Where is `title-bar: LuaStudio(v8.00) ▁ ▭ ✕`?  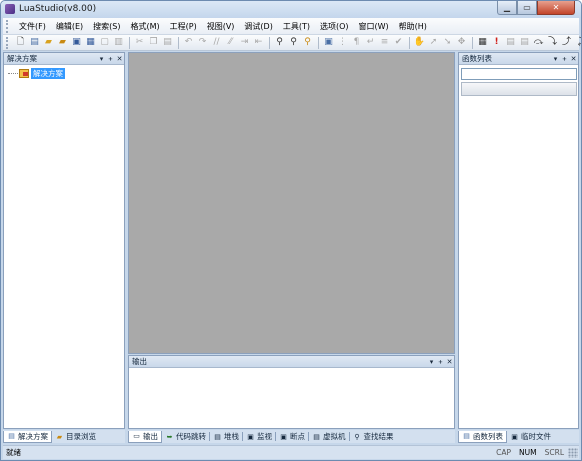 title-bar: LuaStudio(v8.00) ▁ ▭ ✕ is located at coordinates (291, 9).